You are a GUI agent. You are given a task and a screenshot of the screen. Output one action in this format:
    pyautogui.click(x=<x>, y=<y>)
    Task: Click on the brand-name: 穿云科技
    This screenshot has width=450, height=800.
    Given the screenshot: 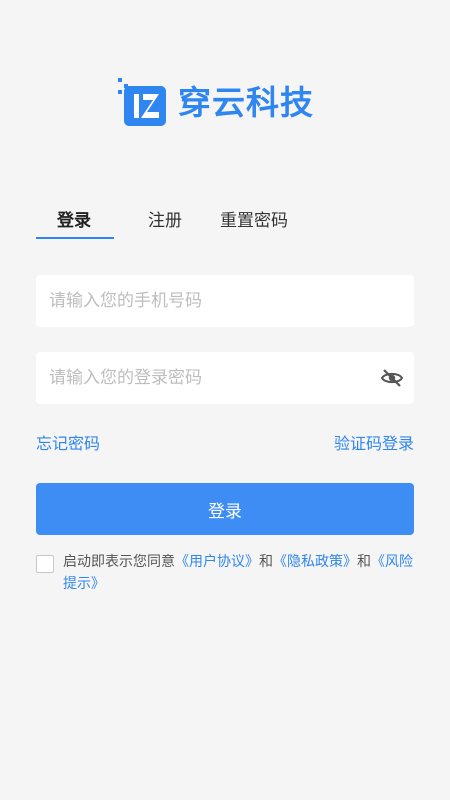 What is the action you would take?
    pyautogui.click(x=246, y=102)
    